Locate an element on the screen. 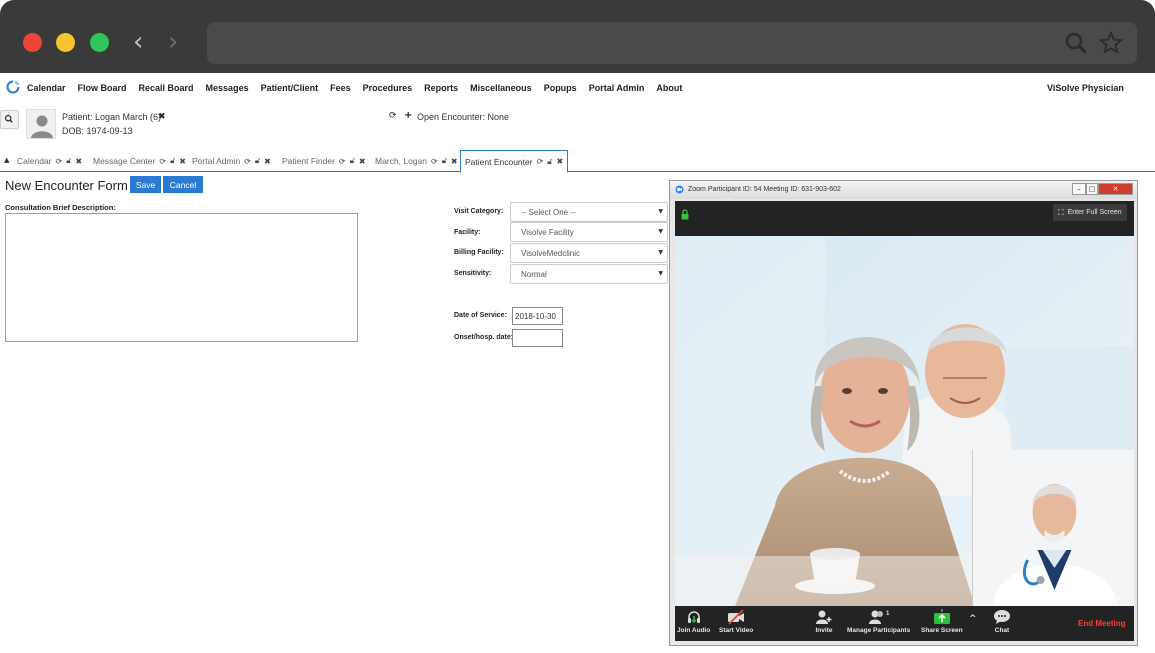 The height and width of the screenshot is (653, 1155). close-patient-icon: ✖ is located at coordinates (162, 117).